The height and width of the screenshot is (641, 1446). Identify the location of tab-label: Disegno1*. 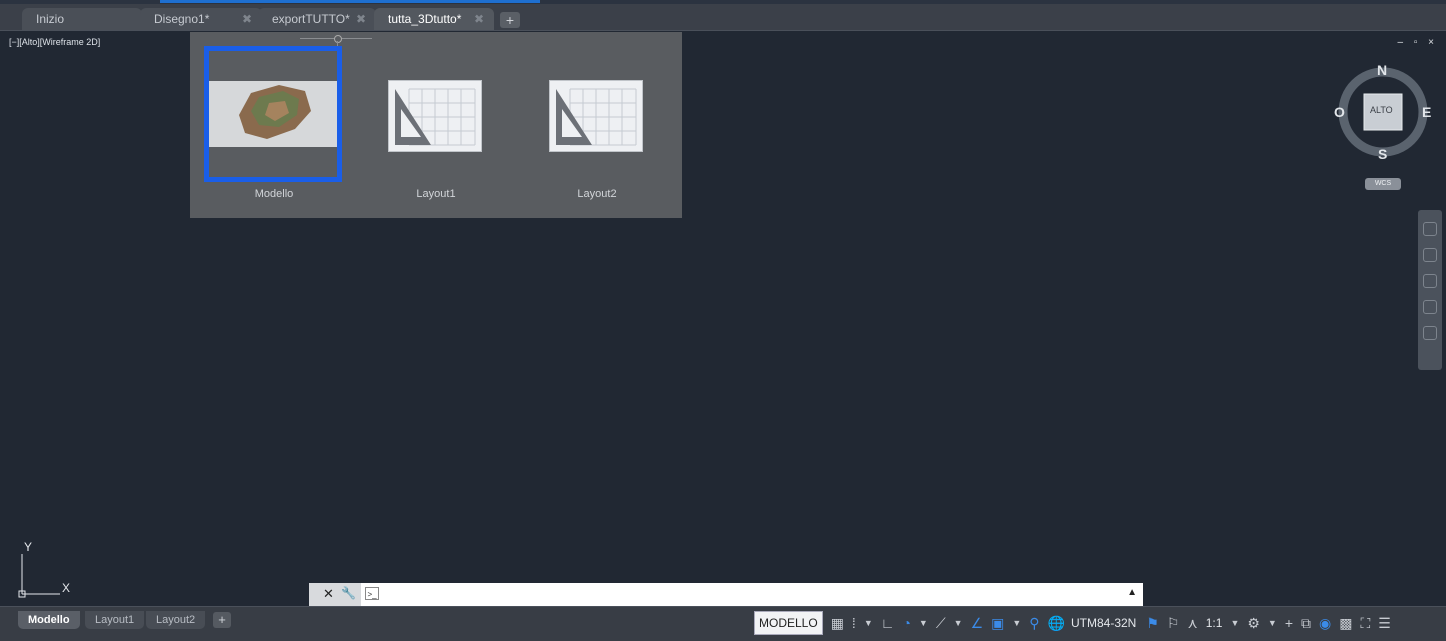
(182, 19).